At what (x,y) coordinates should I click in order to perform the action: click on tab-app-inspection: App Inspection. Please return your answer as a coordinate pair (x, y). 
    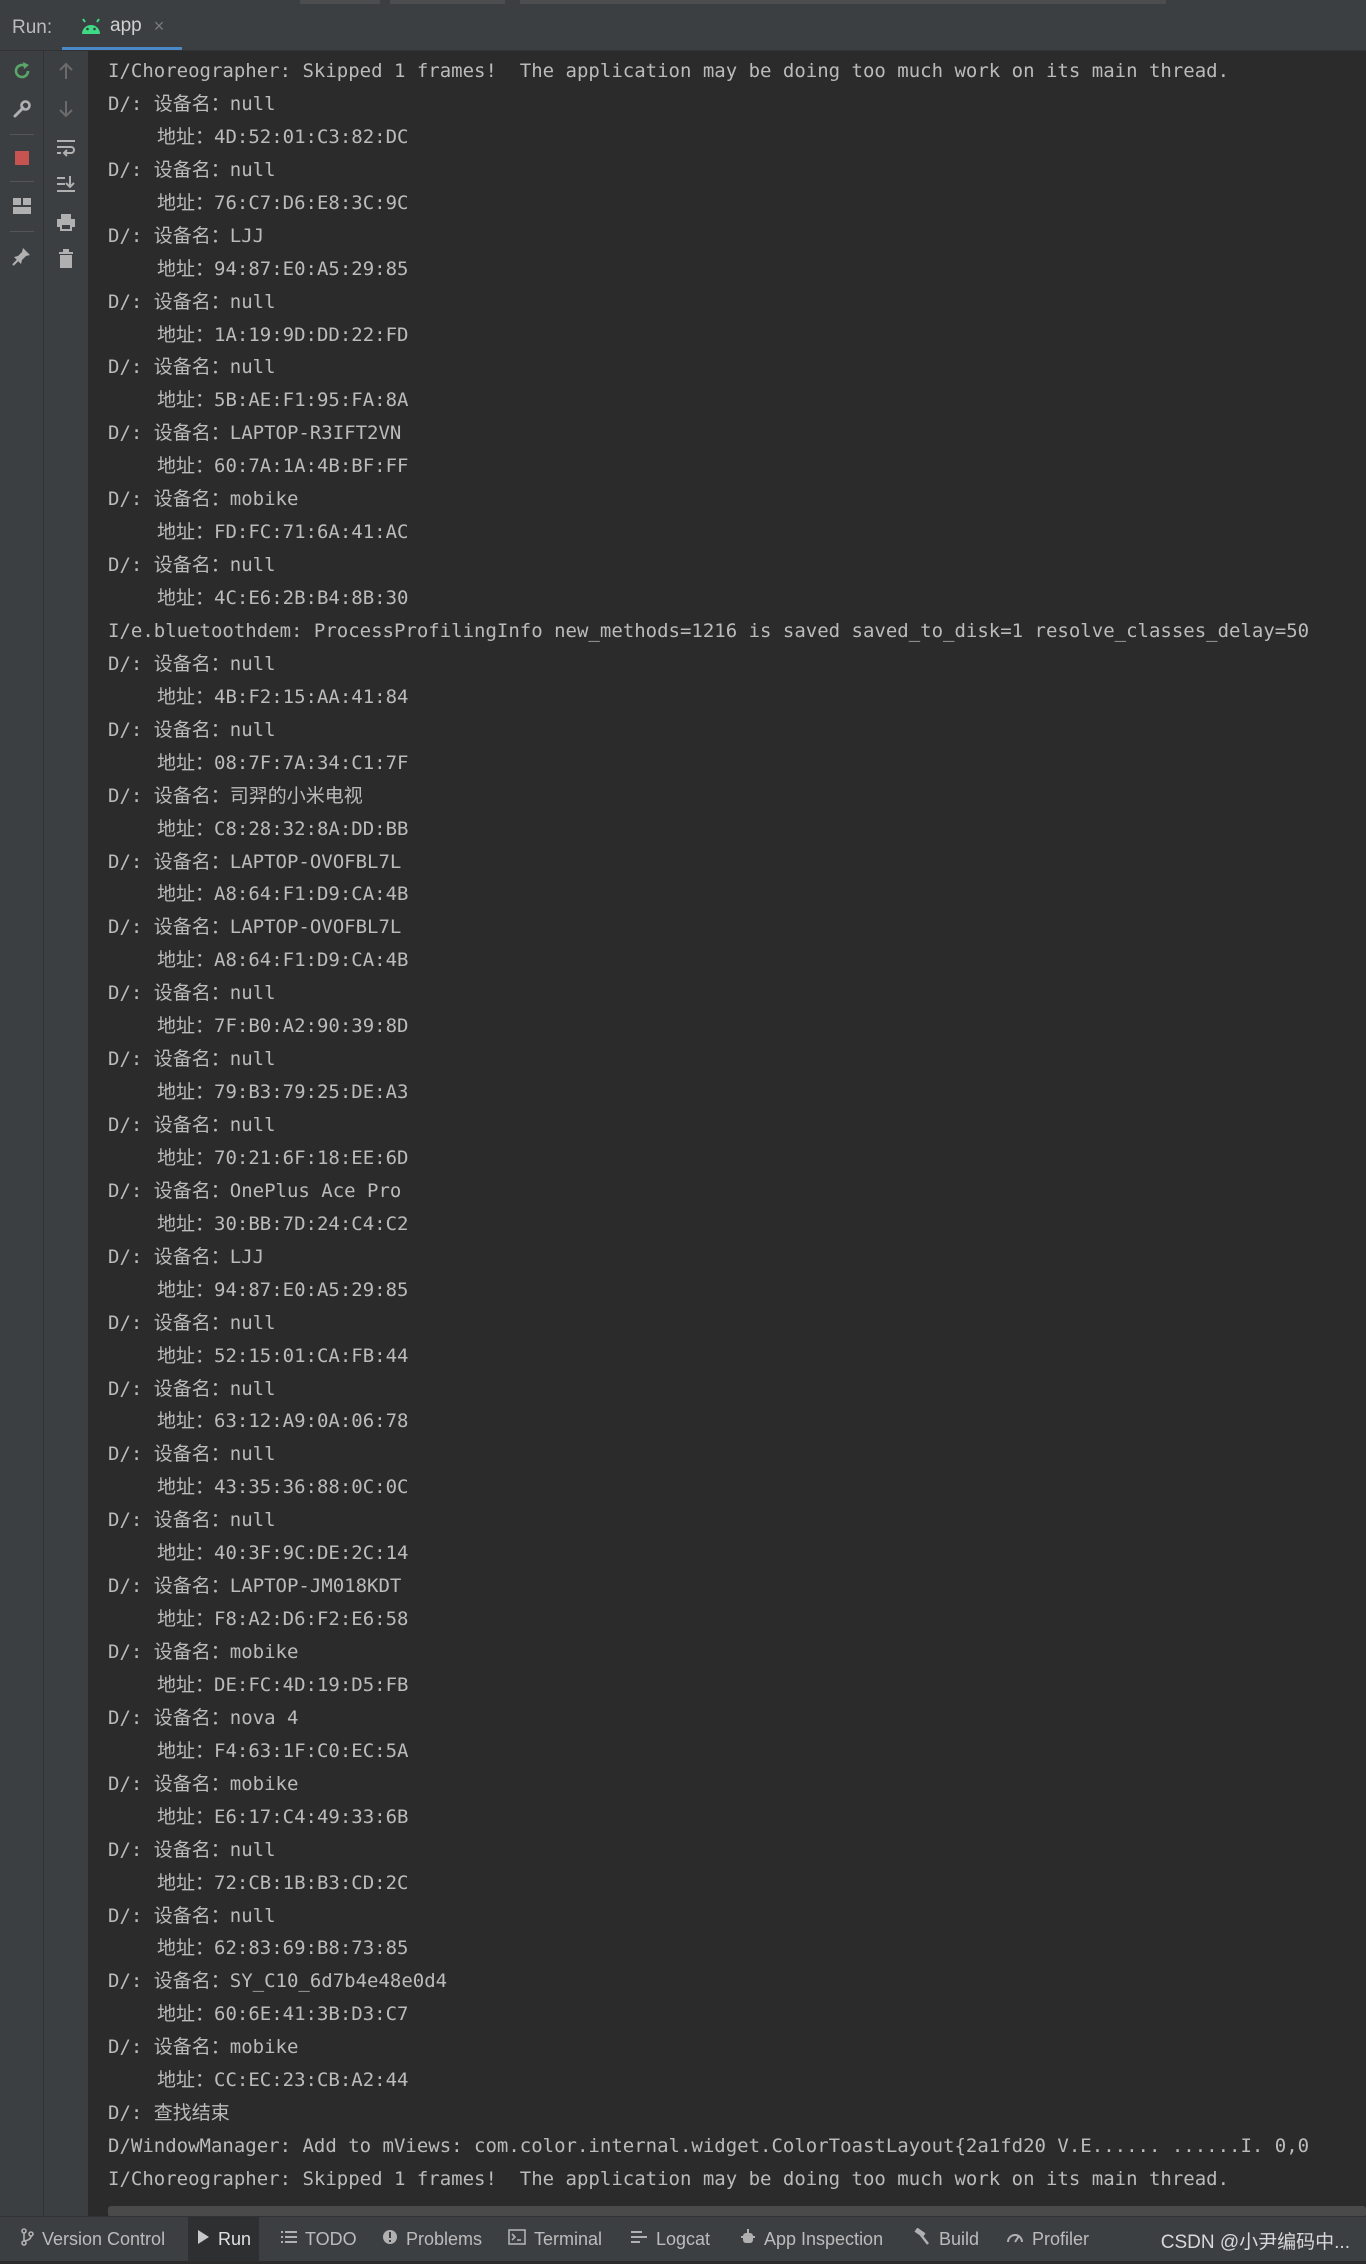
    Looking at the image, I should click on (811, 2239).